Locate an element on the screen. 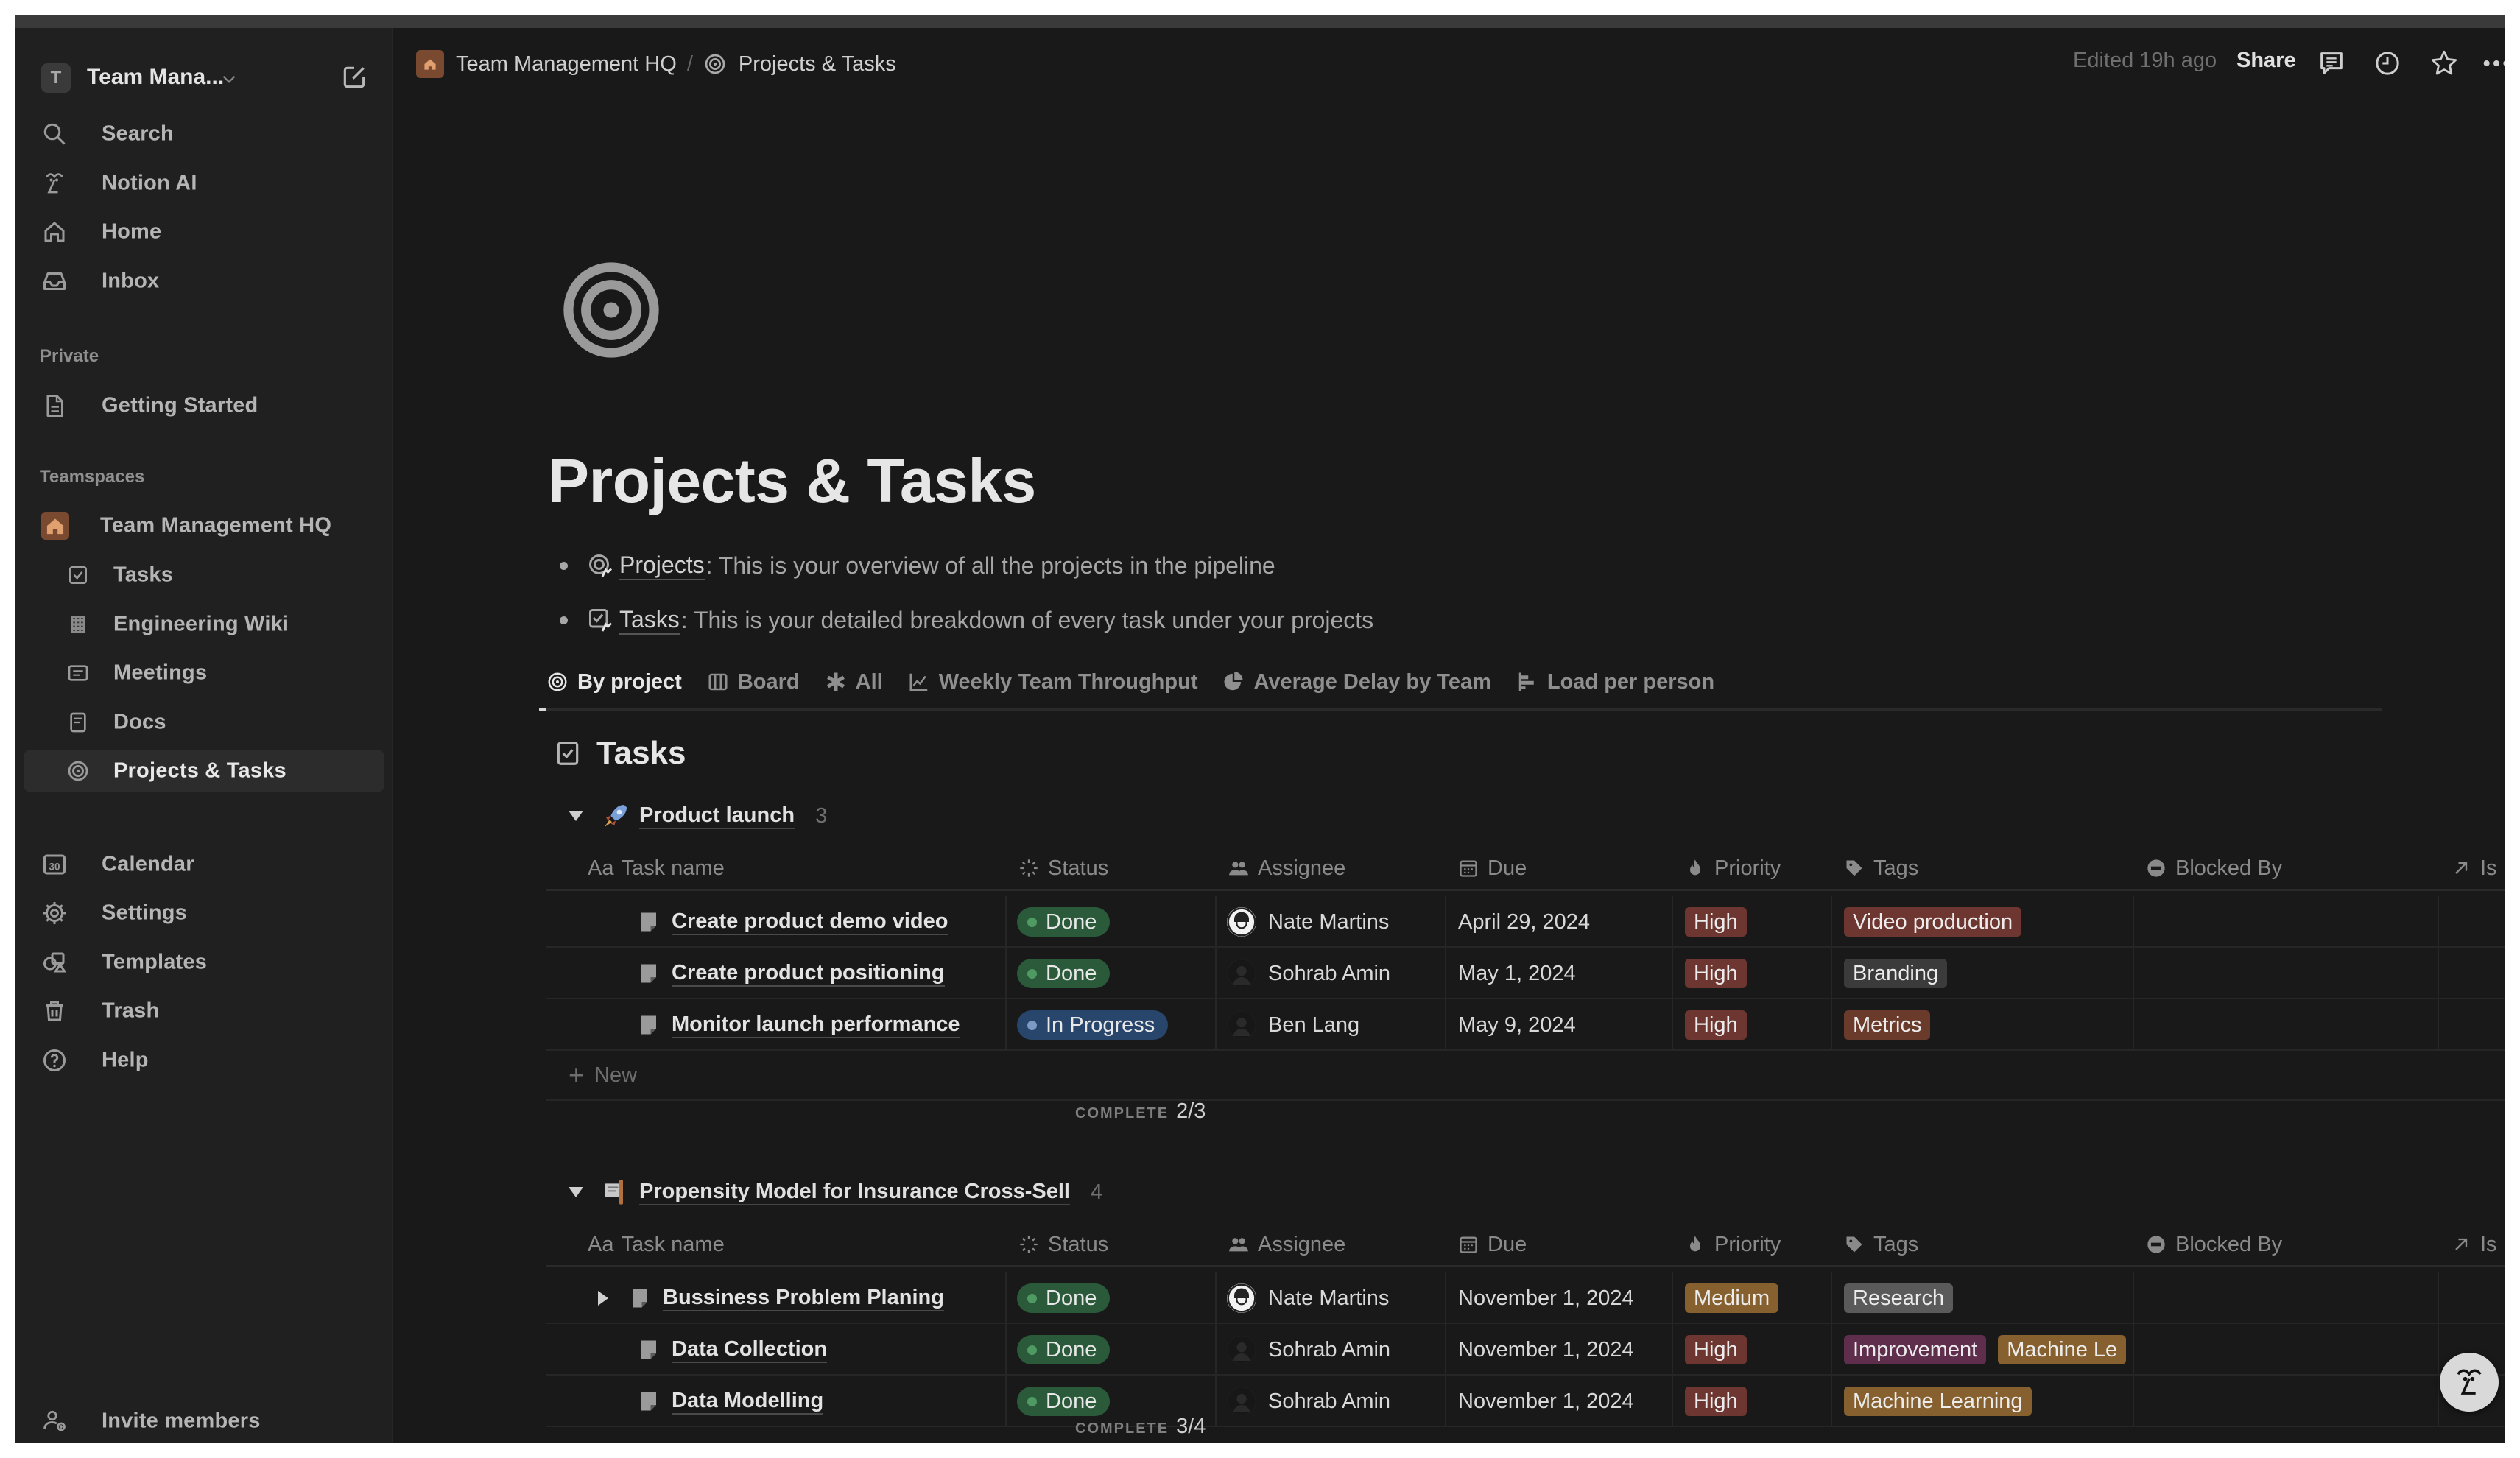 Image resolution: width=2520 pixels, height=1458 pixels. task-name-cell: Create product demo video is located at coordinates (793, 922).